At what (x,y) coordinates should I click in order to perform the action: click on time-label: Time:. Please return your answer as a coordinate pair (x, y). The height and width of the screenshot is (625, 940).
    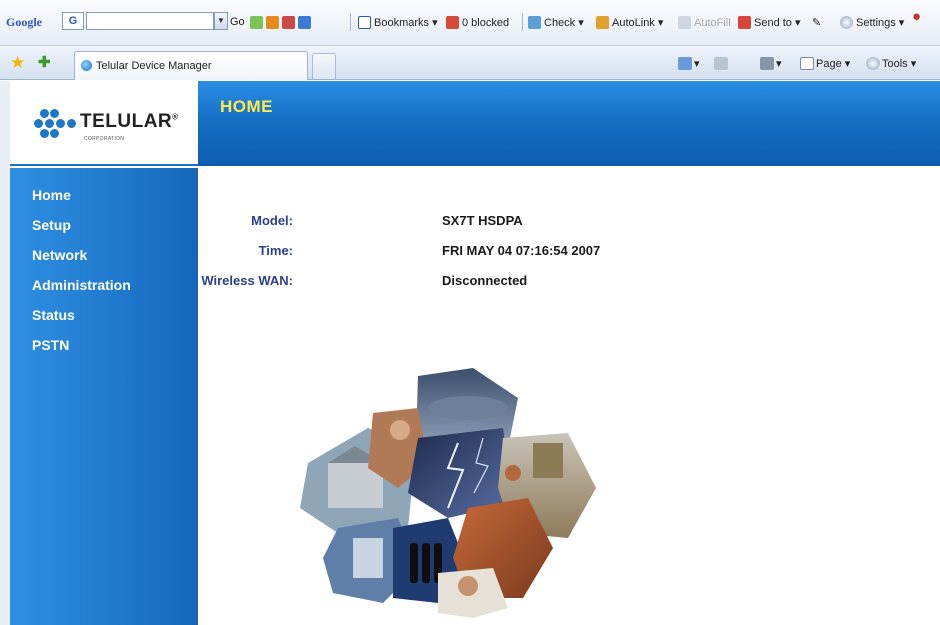
    Looking at the image, I should click on (275, 250).